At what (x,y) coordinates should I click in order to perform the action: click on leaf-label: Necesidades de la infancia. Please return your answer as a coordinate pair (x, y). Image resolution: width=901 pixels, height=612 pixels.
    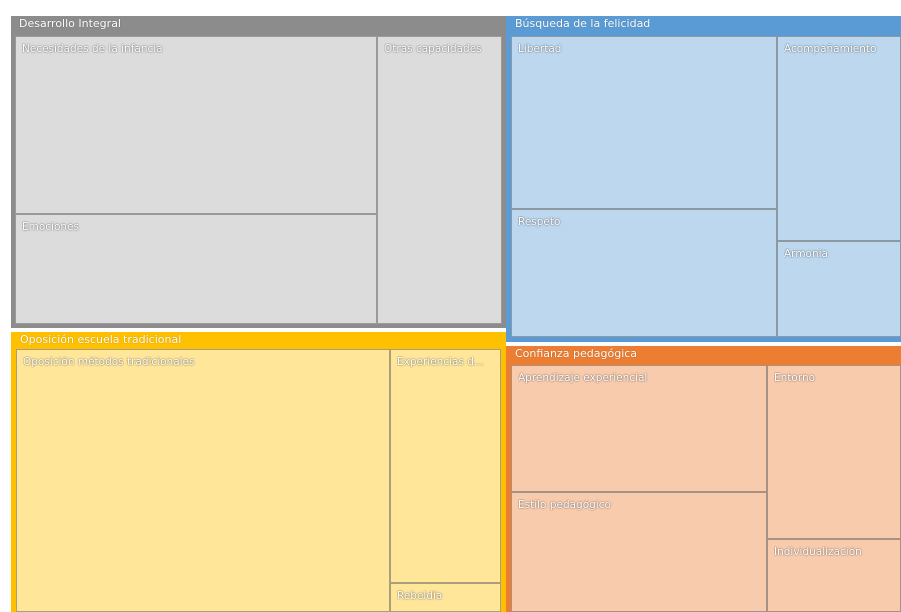
    Looking at the image, I should click on (92, 49).